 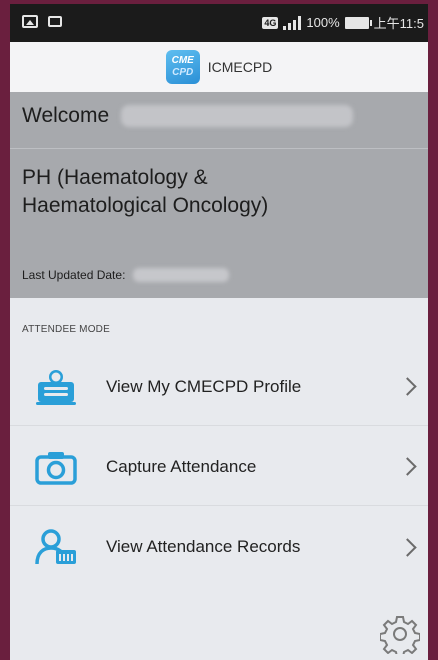 What do you see at coordinates (183, 72) in the screenshot?
I see `logo-text-bottom: CPD` at bounding box center [183, 72].